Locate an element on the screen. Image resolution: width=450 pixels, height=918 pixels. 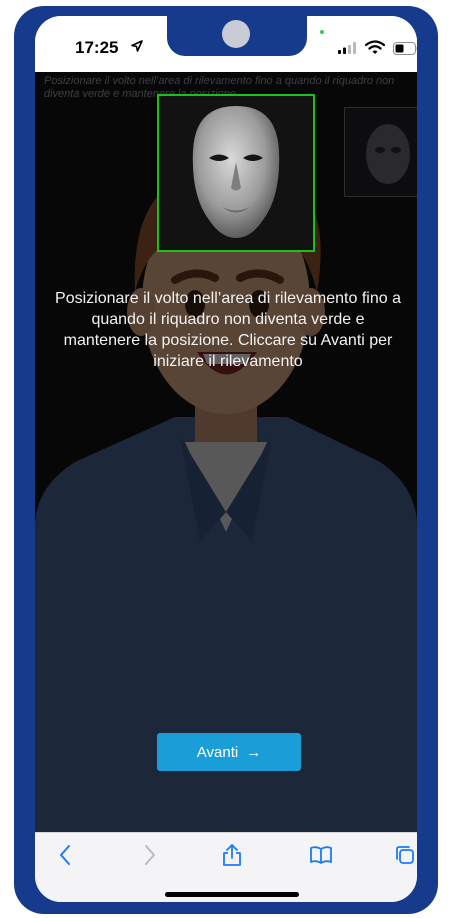
battery-icon is located at coordinates (405, 48).